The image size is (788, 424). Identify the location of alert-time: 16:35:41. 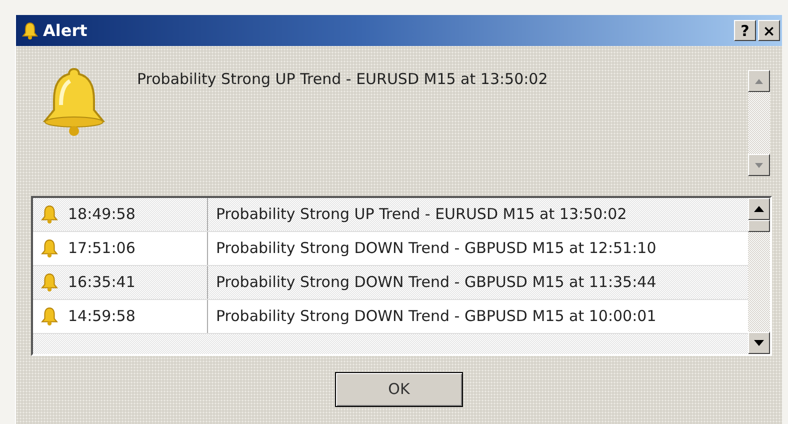
(102, 283).